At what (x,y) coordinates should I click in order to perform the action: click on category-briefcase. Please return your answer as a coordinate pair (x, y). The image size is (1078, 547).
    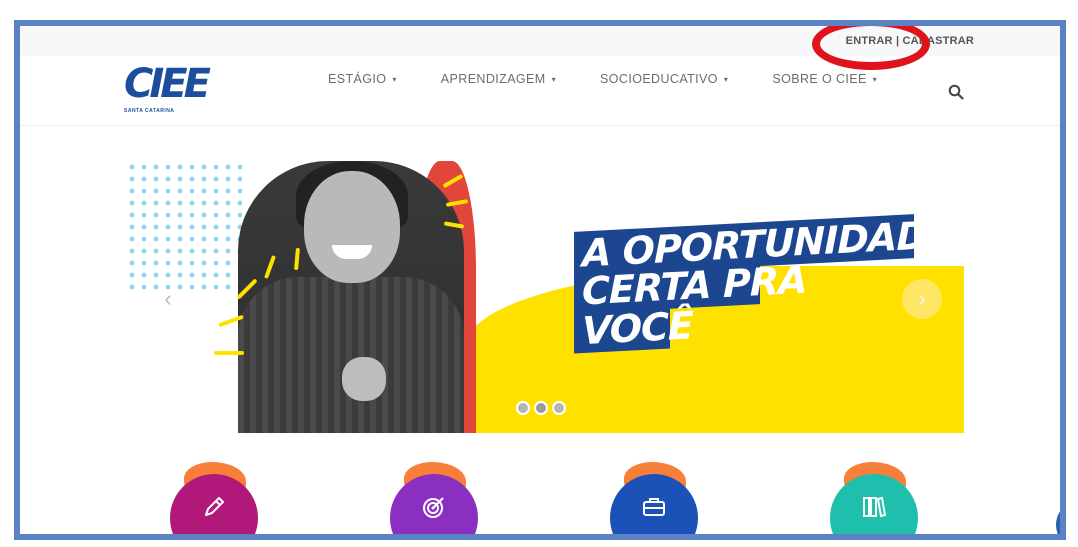
    Looking at the image, I should click on (654, 498).